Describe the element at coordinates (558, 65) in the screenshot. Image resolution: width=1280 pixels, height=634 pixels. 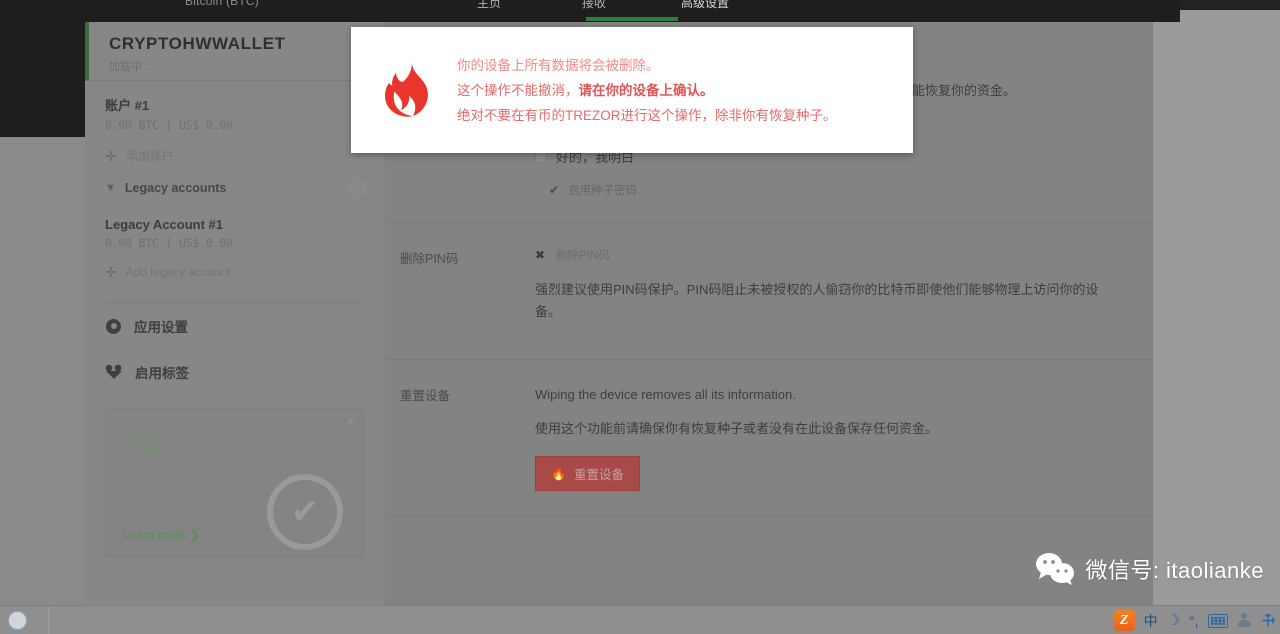
I see `modal-line-1: 你的设备上所有数据将会被删除。` at that location.